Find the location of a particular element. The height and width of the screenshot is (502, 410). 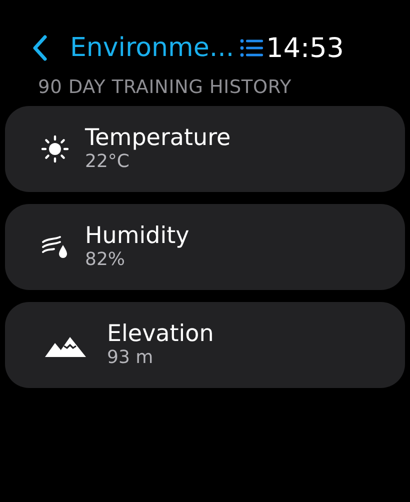

humidity-icon is located at coordinates (55, 247).